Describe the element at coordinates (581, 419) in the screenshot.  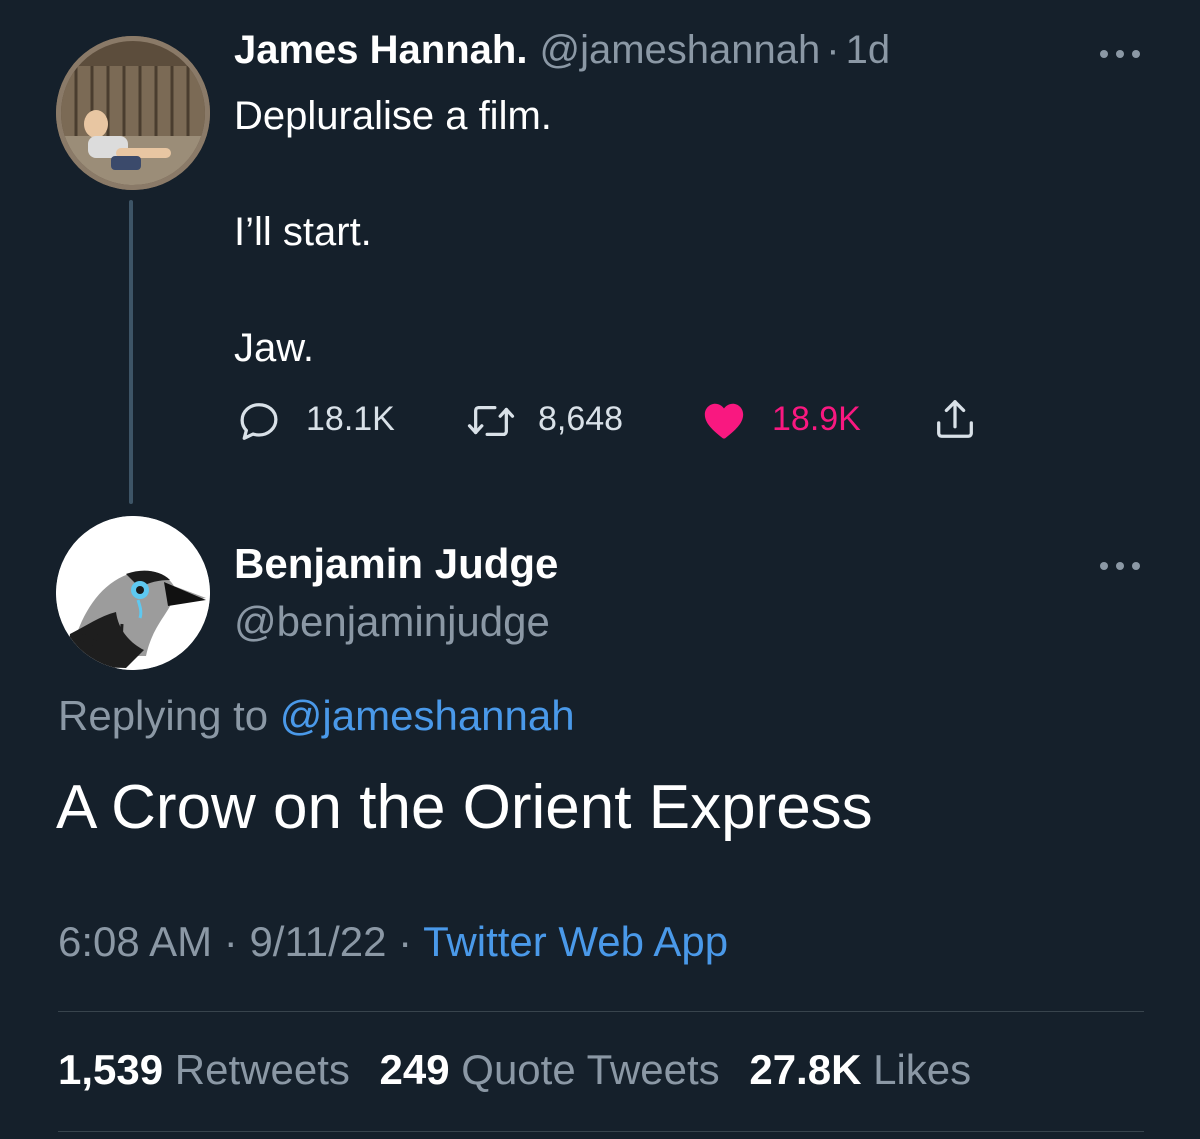
I see `retweet-count: 8,648` at that location.